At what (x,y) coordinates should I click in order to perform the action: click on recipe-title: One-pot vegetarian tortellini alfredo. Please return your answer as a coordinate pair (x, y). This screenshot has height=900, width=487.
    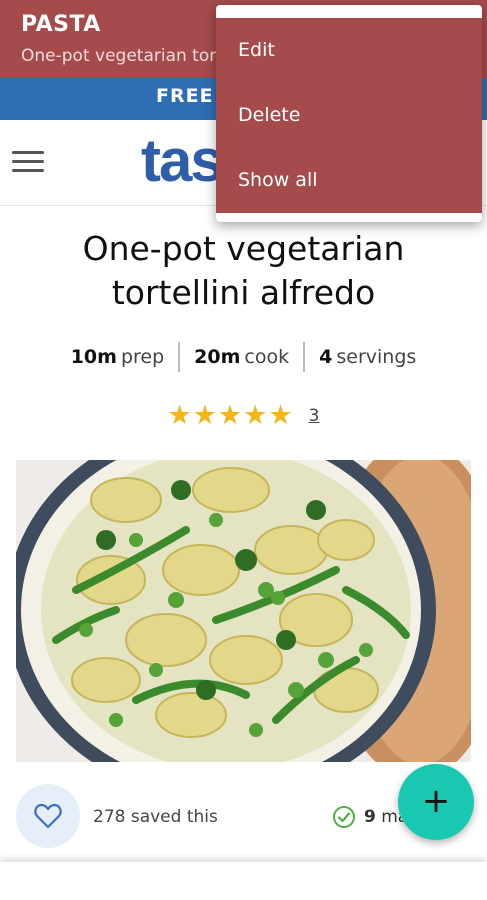
    Looking at the image, I should click on (243, 271).